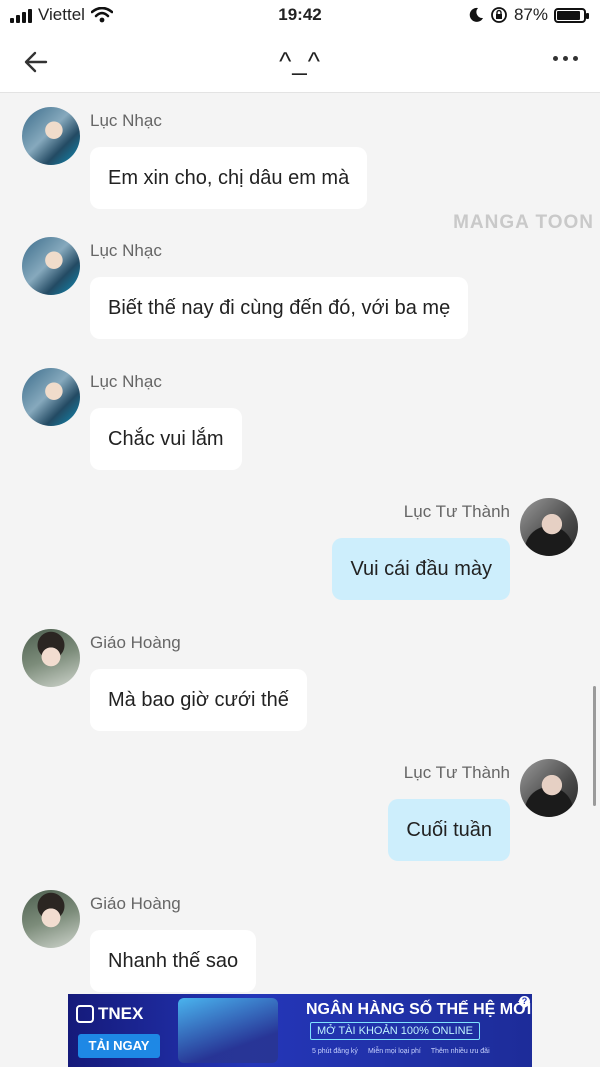 The width and height of the screenshot is (600, 1067). Describe the element at coordinates (565, 58) in the screenshot. I see `more-options-icon` at that location.